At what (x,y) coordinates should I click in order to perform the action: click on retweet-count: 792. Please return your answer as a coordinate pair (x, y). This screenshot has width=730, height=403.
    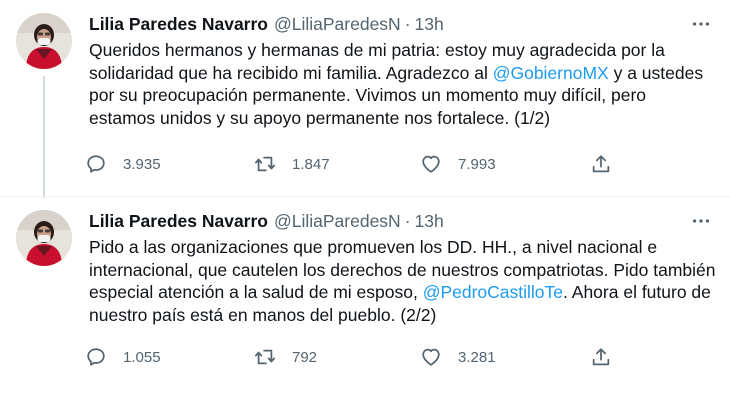
    Looking at the image, I should click on (305, 357).